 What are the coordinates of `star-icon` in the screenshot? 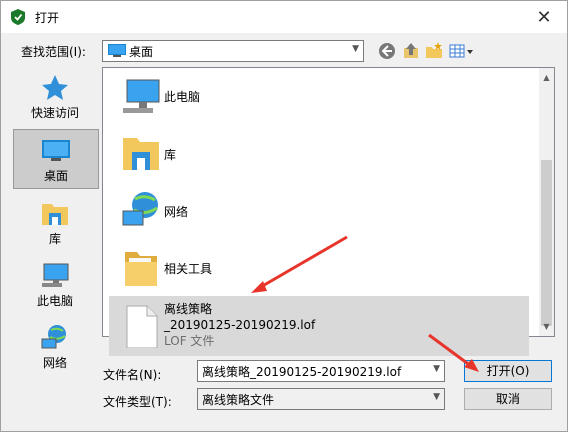 It's located at (55, 87).